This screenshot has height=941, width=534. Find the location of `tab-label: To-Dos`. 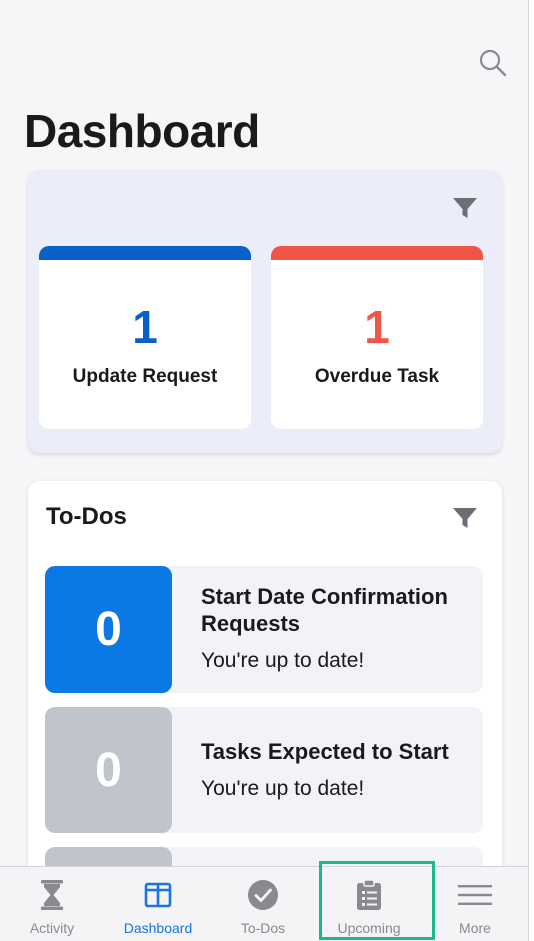

tab-label: To-Dos is located at coordinates (263, 928).